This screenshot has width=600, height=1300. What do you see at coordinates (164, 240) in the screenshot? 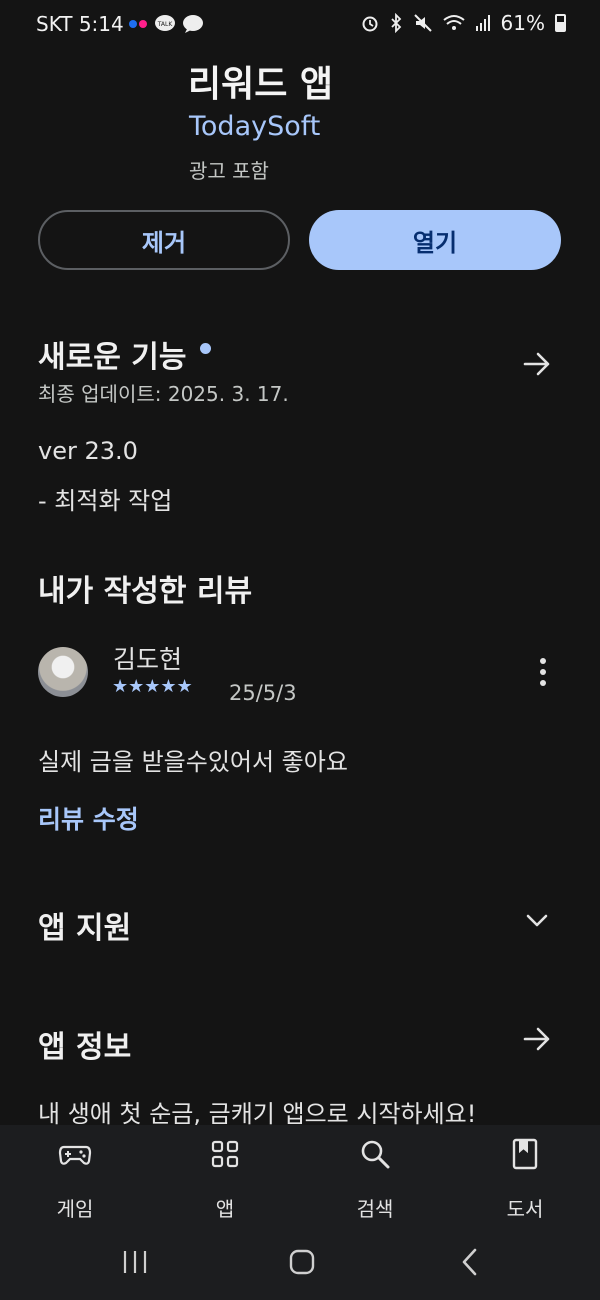
I see `remove-button: 제거` at bounding box center [164, 240].